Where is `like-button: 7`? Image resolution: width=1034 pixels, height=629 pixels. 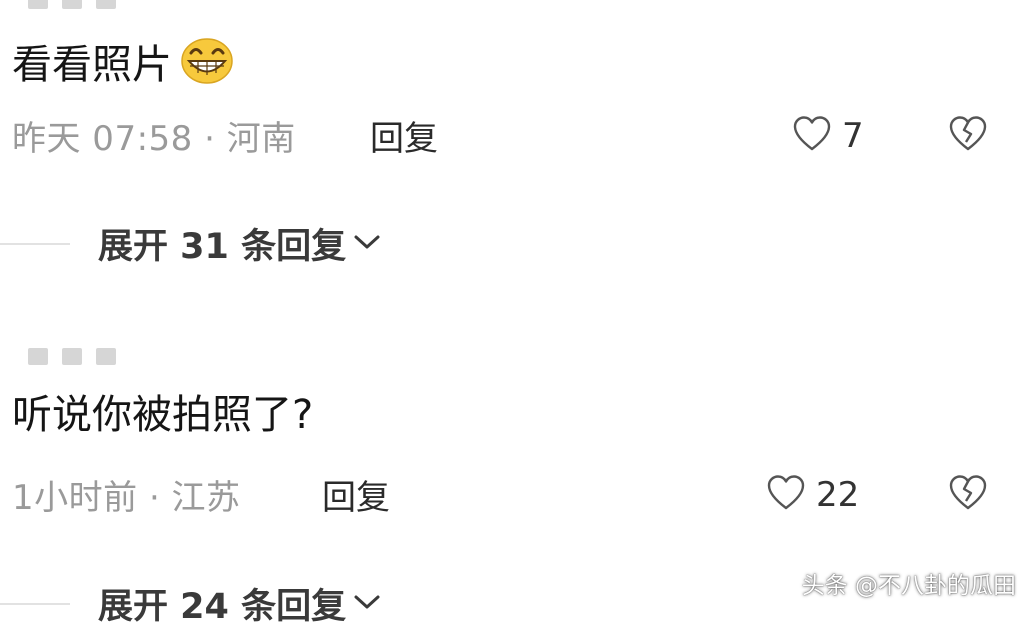
like-button: 7 is located at coordinates (828, 136).